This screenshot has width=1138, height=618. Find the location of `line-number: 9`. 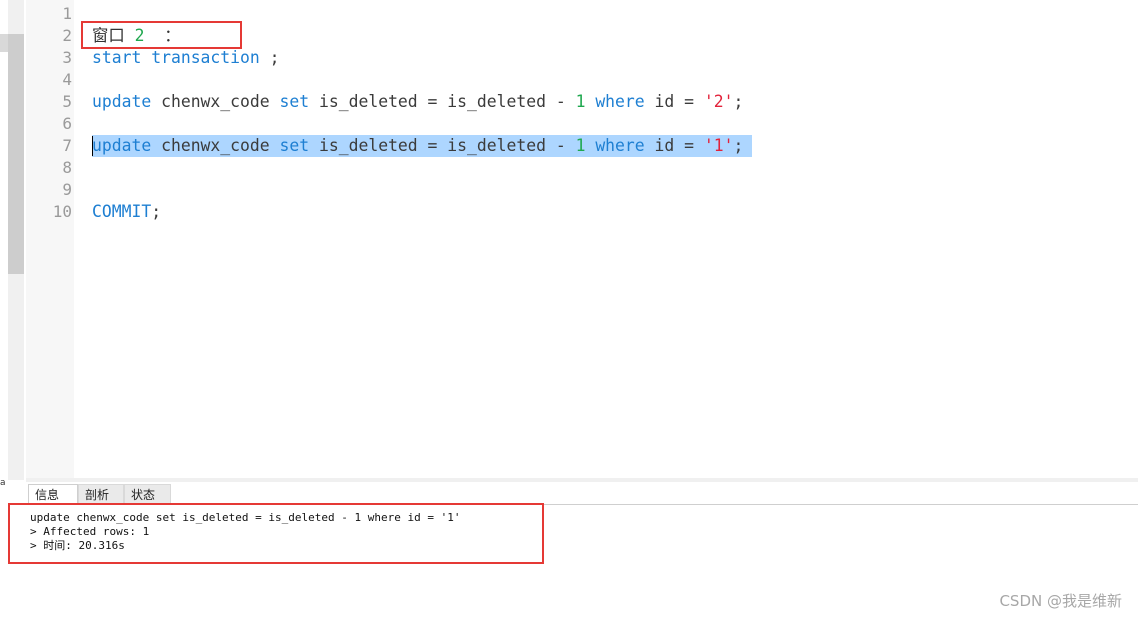

line-number: 9 is located at coordinates (67, 189).